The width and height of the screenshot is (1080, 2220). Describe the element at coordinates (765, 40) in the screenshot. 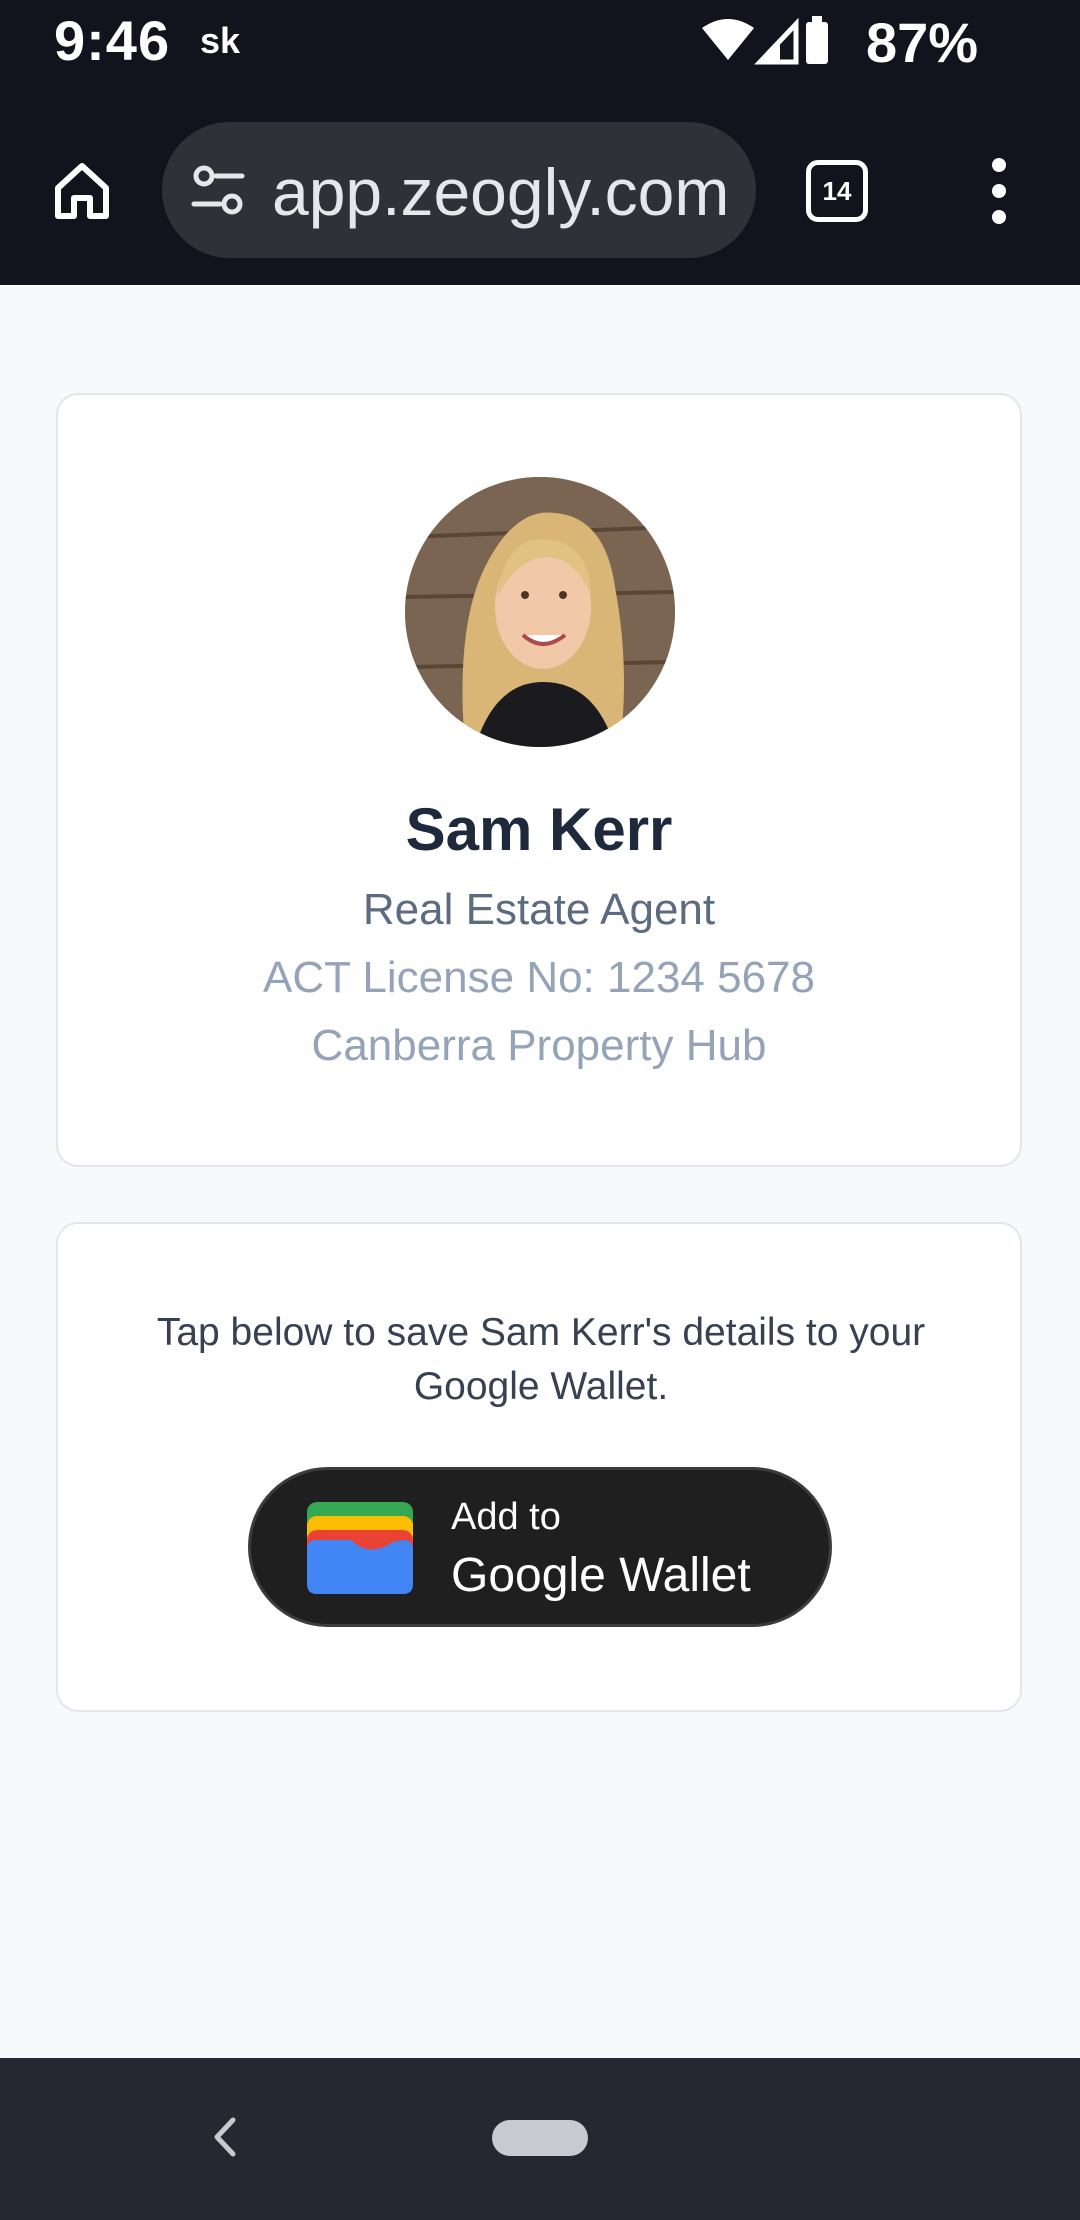

I see `status-icons` at that location.